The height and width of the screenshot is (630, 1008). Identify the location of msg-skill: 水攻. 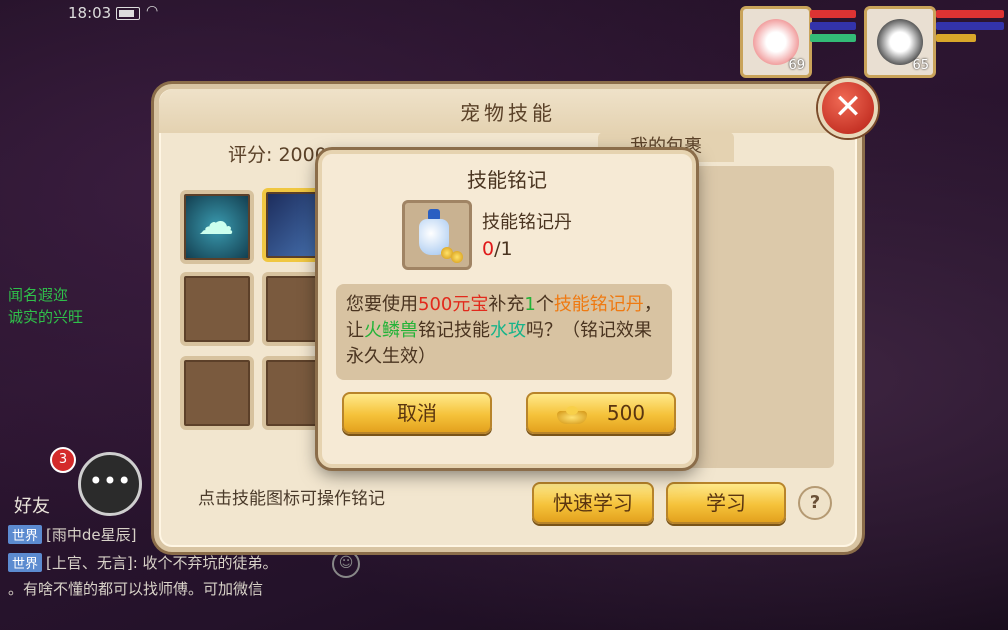
(508, 330).